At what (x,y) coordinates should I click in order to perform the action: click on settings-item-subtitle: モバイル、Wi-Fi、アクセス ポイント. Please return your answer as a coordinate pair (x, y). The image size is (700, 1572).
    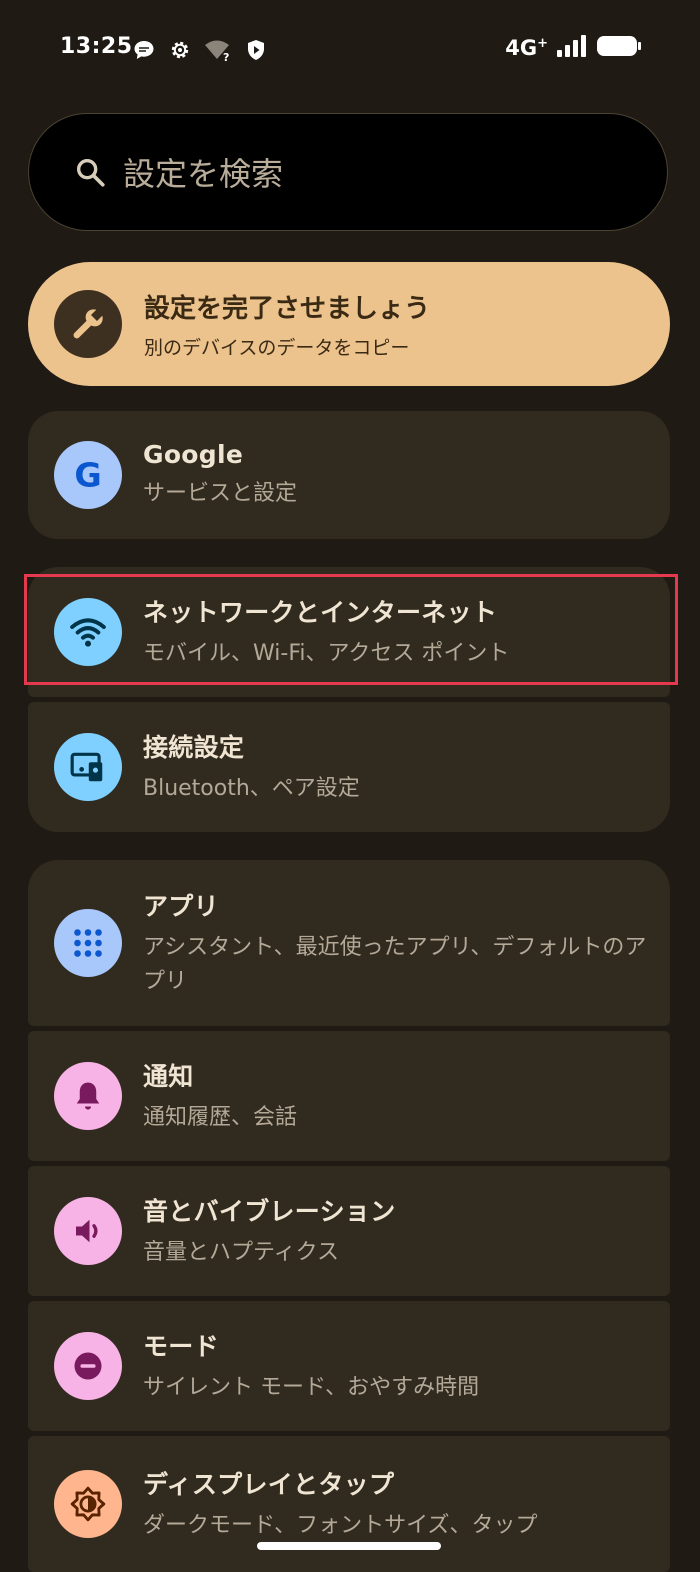
    Looking at the image, I should click on (326, 653).